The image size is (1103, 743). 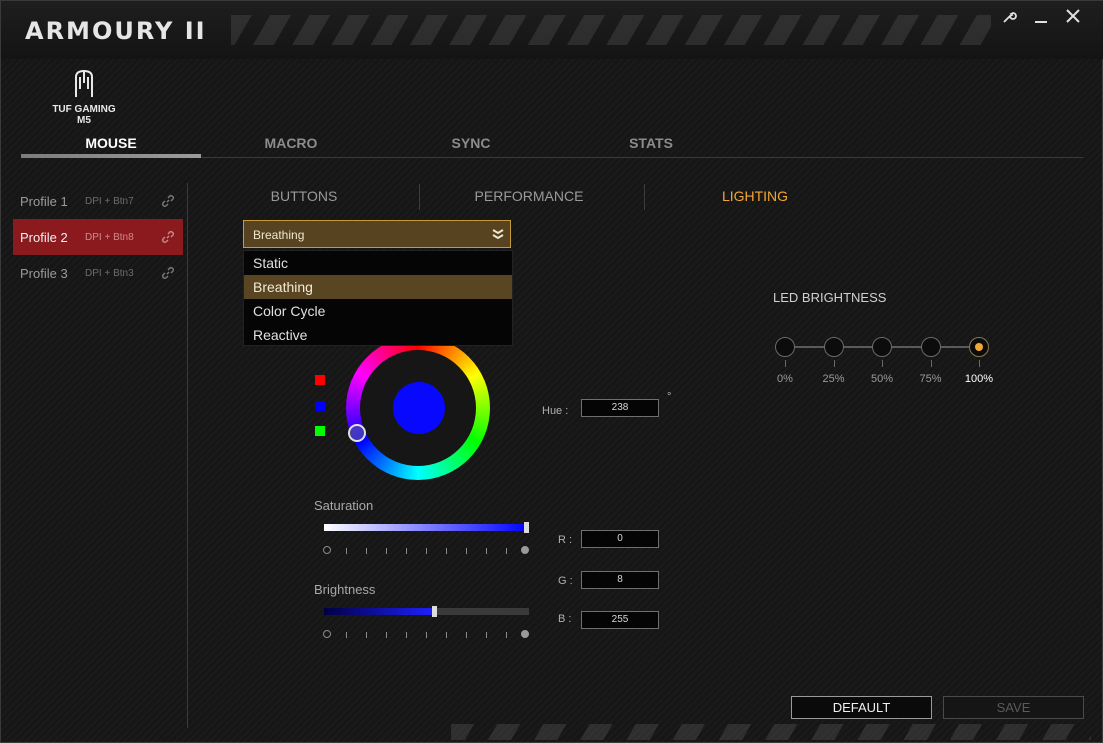 I want to click on profile-binding: DPI + Btn7, so click(x=109, y=201).